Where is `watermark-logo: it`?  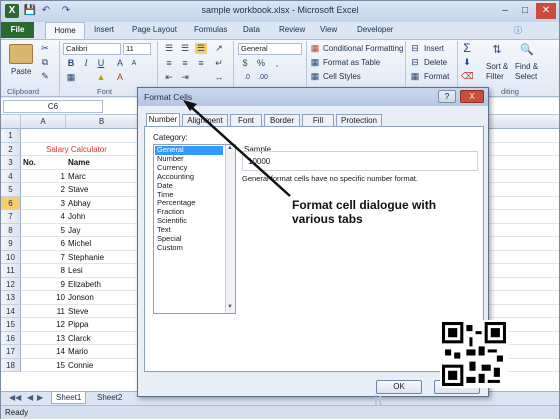
watermark-logo: it is located at coordinates (378, 400).